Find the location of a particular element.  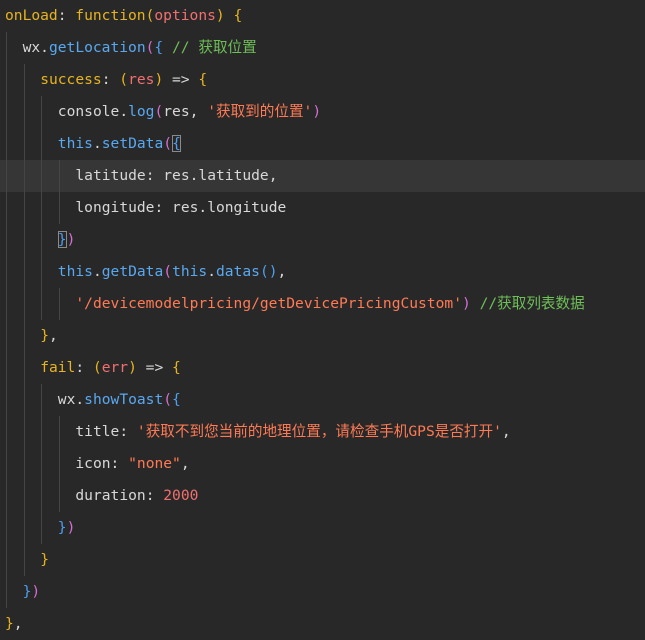

code-token: () is located at coordinates (268, 271).